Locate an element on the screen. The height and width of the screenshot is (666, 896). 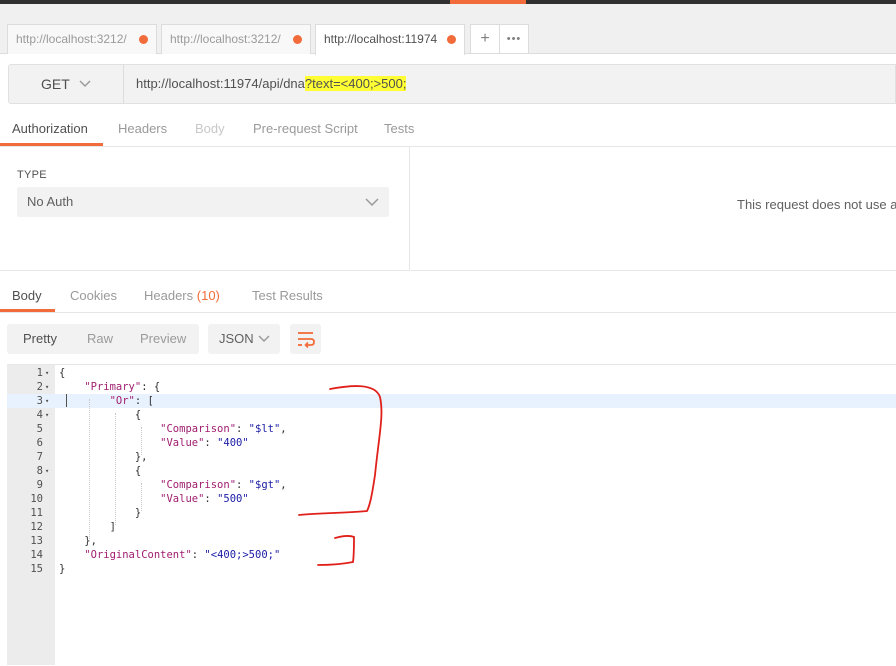
auth-info-panel: This request does not use an is located at coordinates (653, 209).